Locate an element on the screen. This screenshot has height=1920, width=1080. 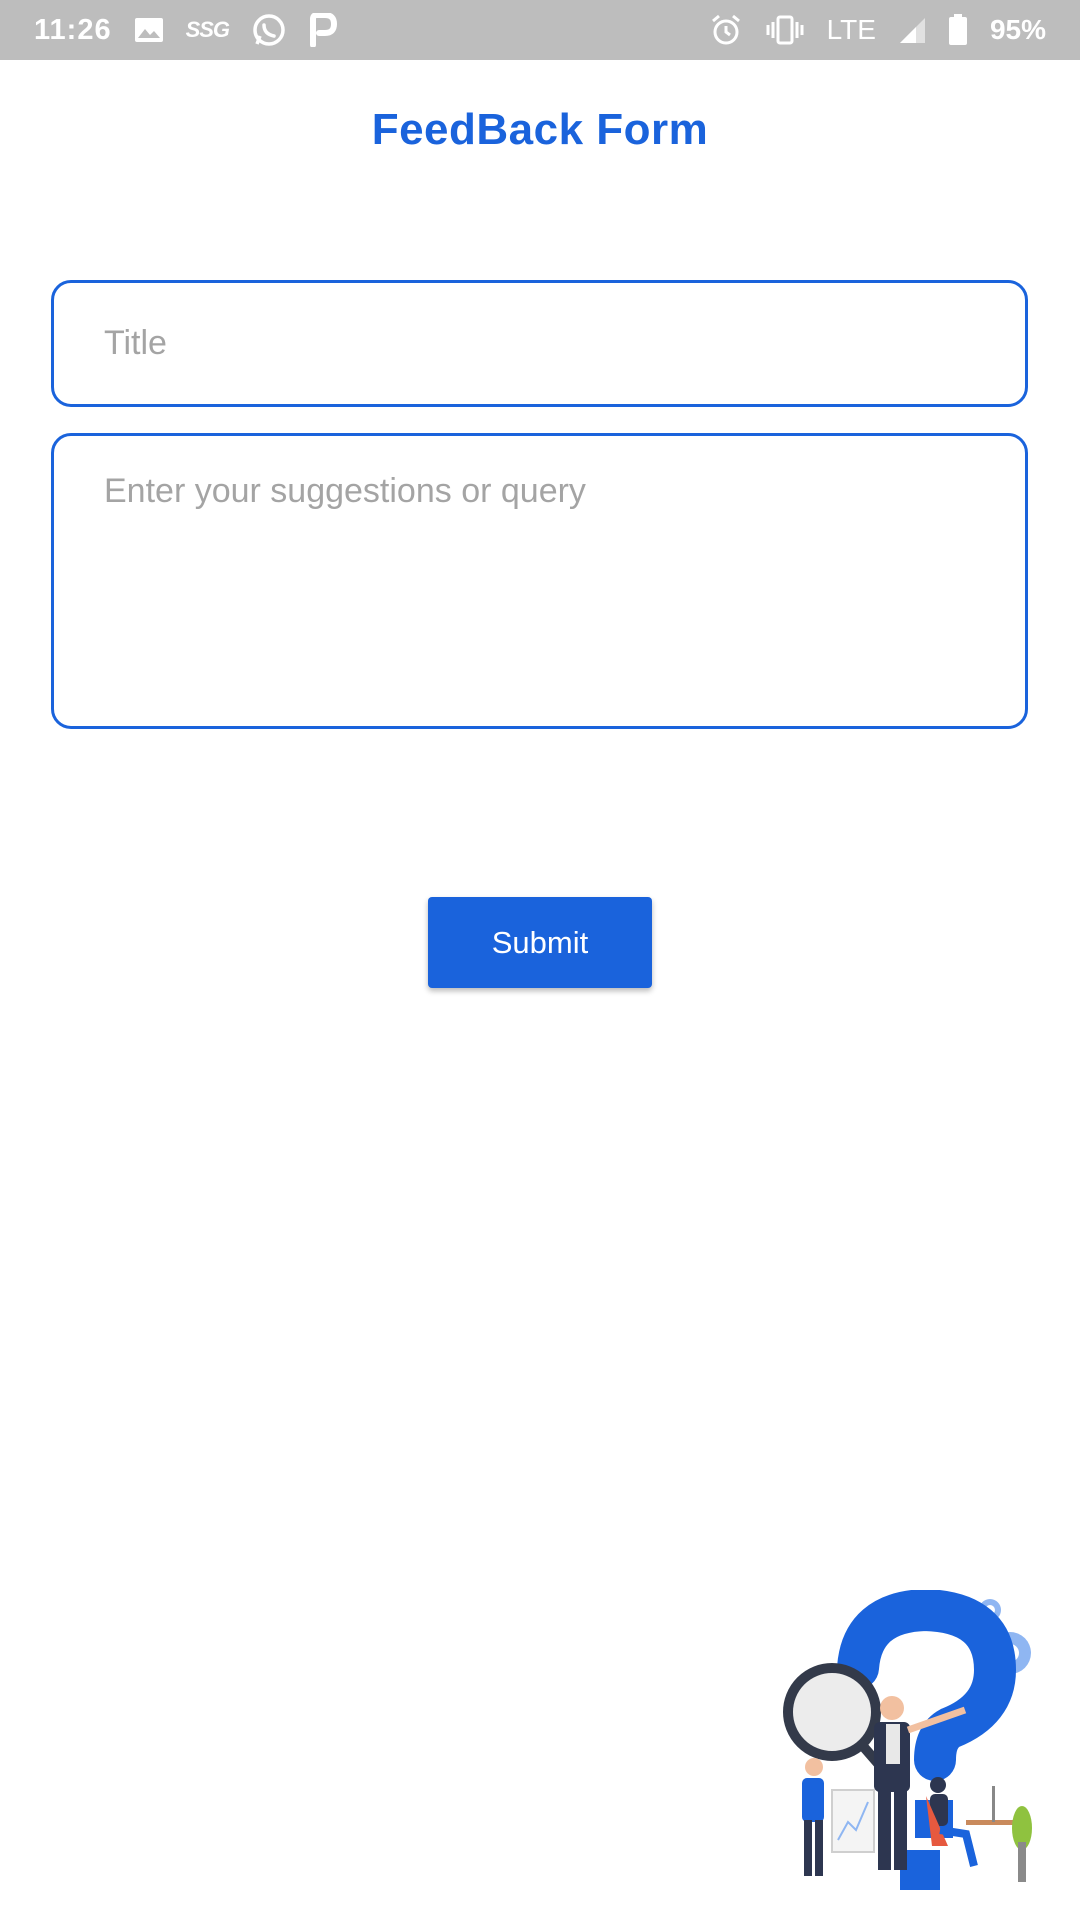
title-field is located at coordinates (539, 343).